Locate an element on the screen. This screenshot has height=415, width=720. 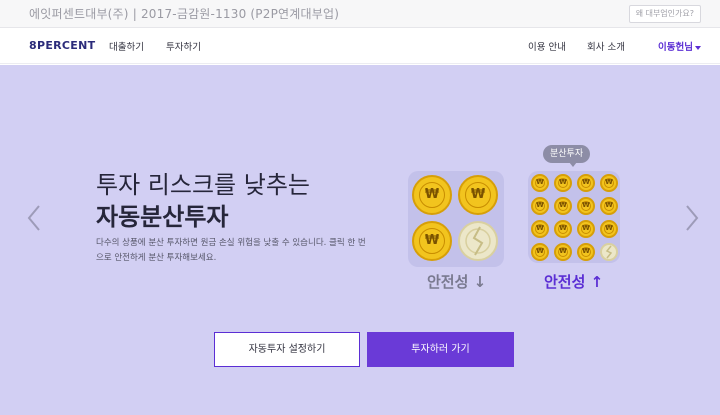
main-nav: 8PERCENT 대출하기 투자하기 이용 안내 회사 소개 이동헌님 is located at coordinates (360, 46).